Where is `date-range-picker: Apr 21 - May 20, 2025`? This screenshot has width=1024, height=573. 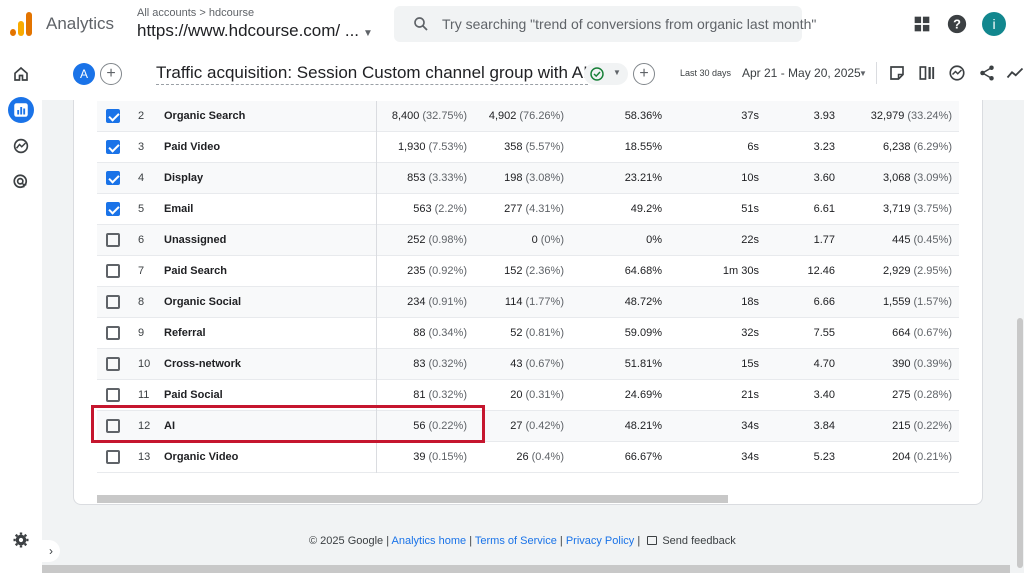
date-range-picker: Apr 21 - May 20, 2025 is located at coordinates (801, 73).